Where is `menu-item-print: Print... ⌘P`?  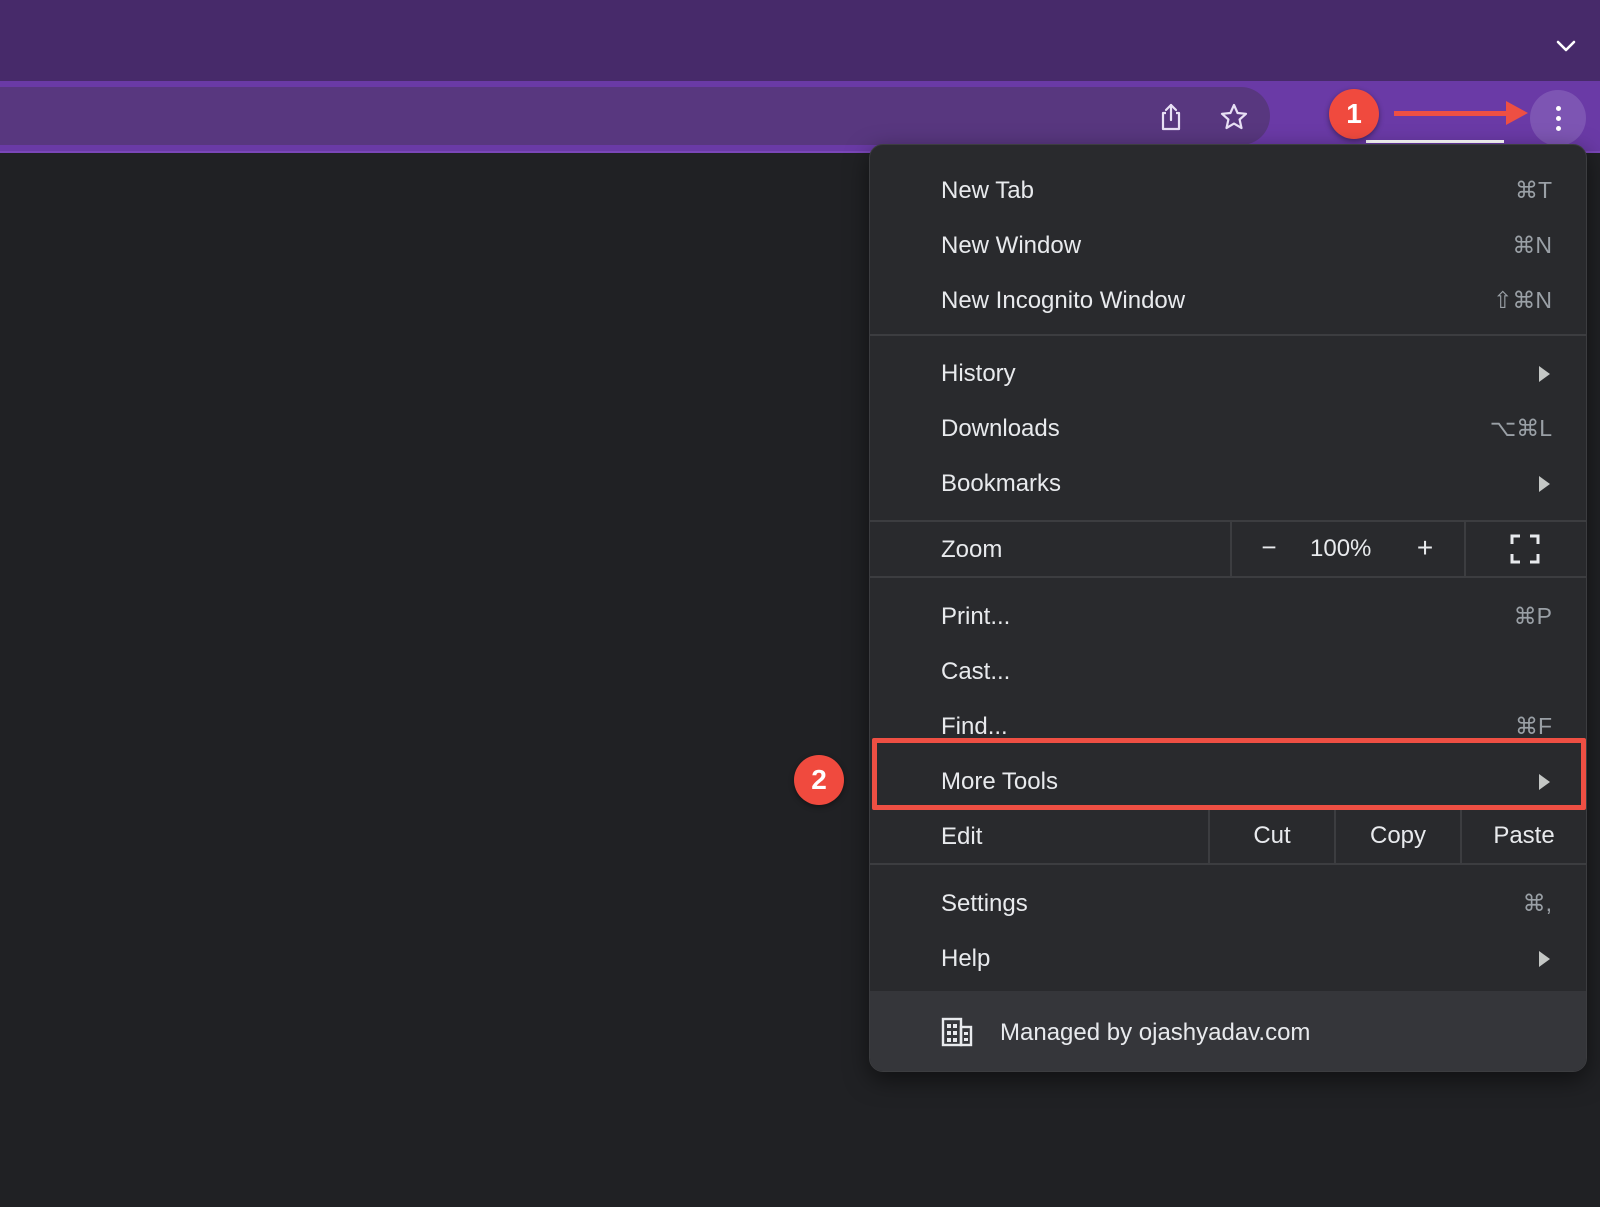 menu-item-print: Print... ⌘P is located at coordinates (1228, 616).